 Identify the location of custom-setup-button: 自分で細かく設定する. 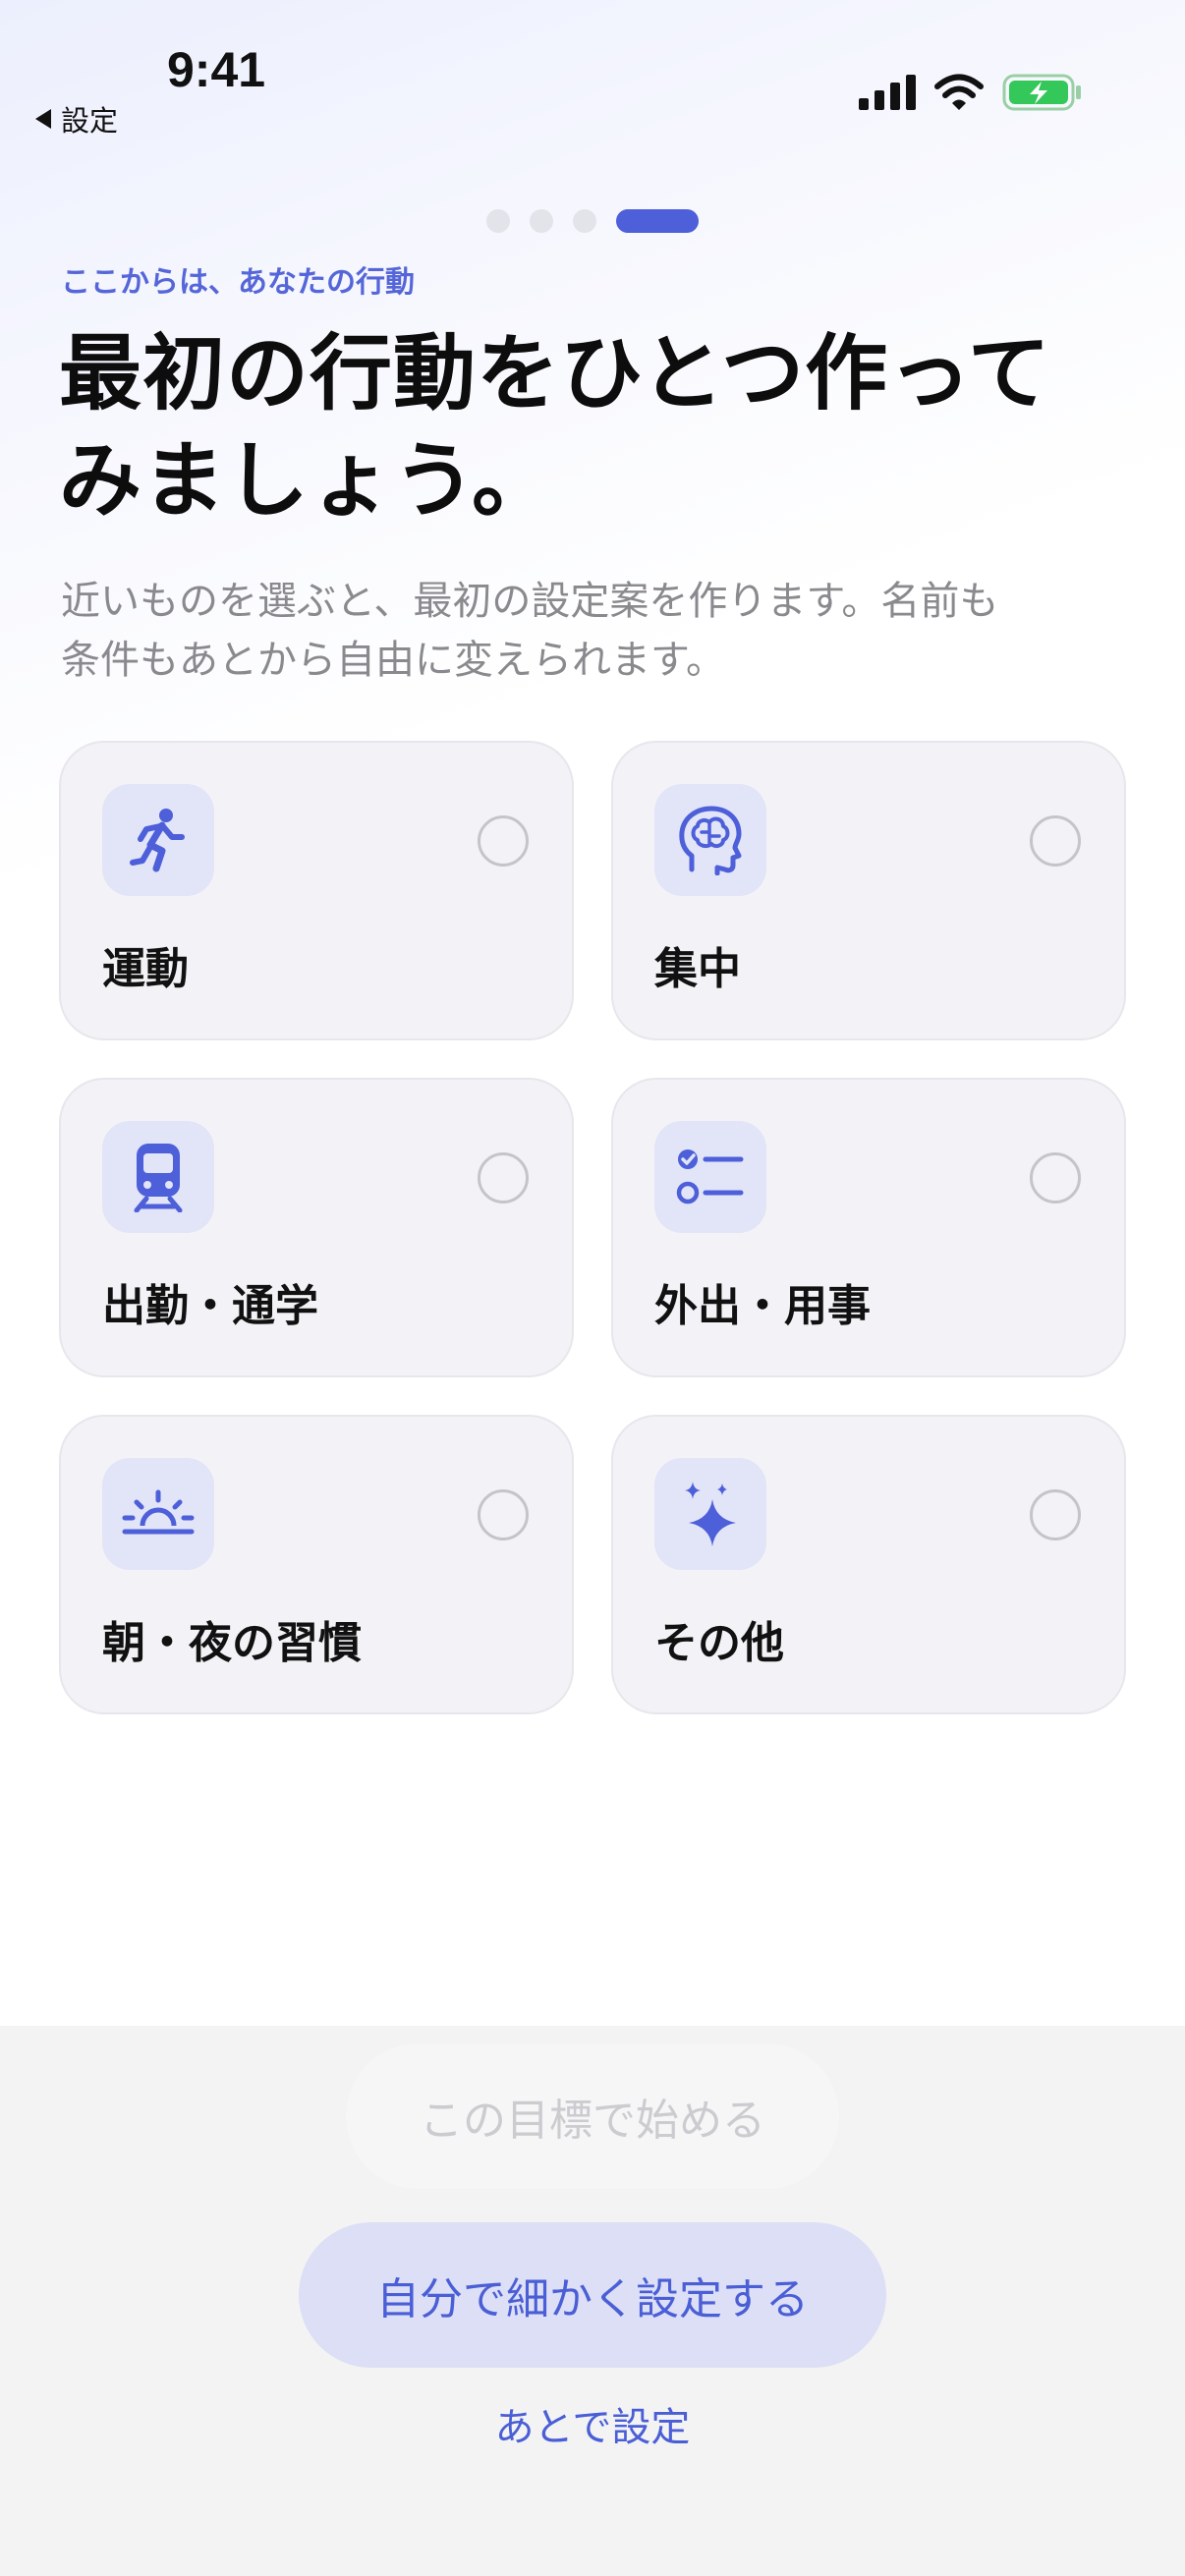
(592, 2295).